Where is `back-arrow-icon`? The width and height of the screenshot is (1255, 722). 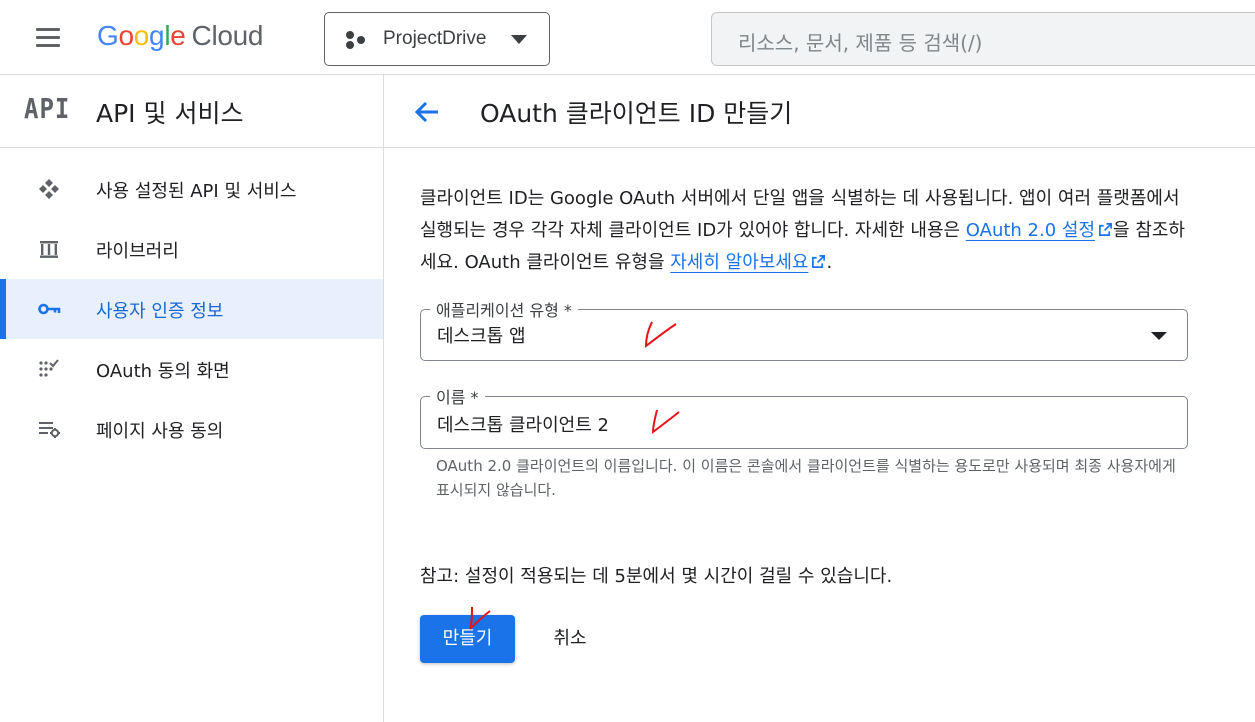
back-arrow-icon is located at coordinates (427, 112).